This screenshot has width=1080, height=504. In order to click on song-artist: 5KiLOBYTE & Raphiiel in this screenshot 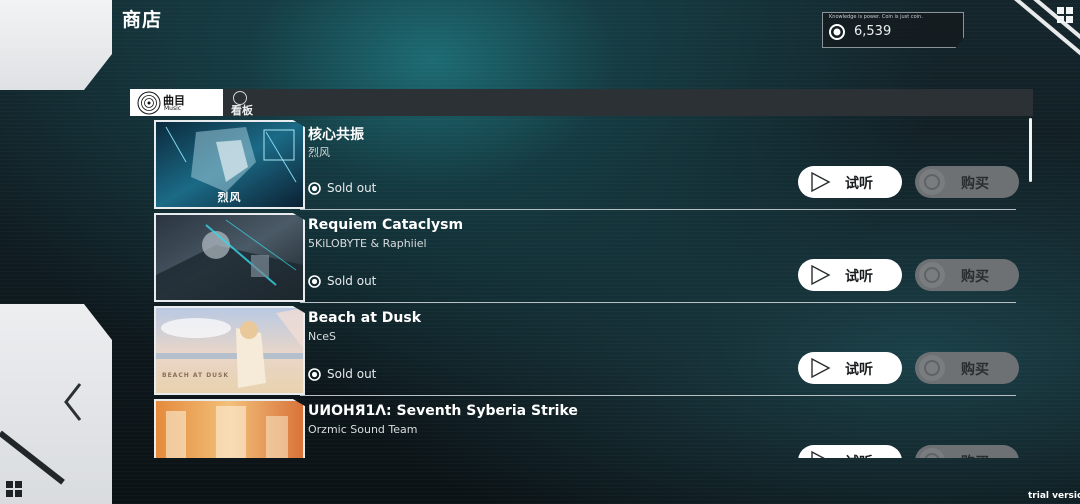, I will do `click(367, 243)`.